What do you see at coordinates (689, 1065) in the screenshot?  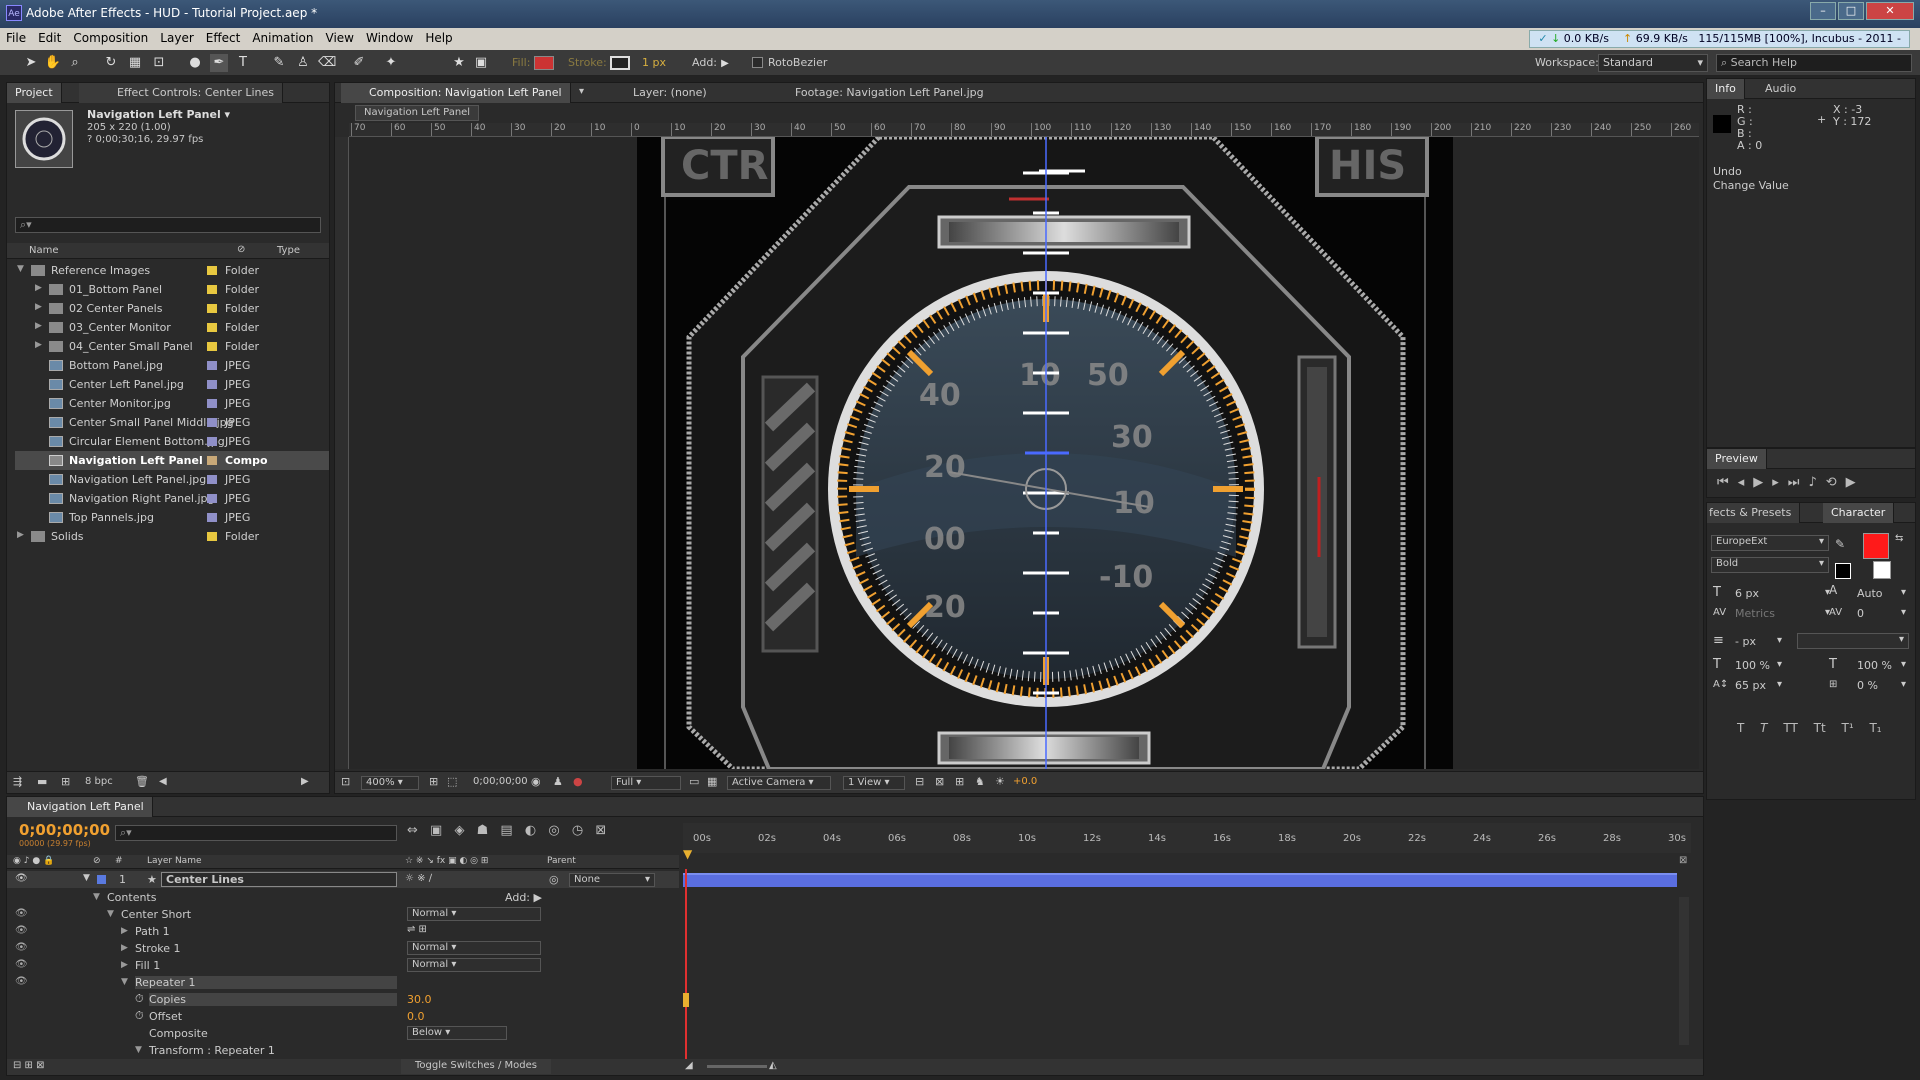 I see `zoom-out-icon: ◢` at bounding box center [689, 1065].